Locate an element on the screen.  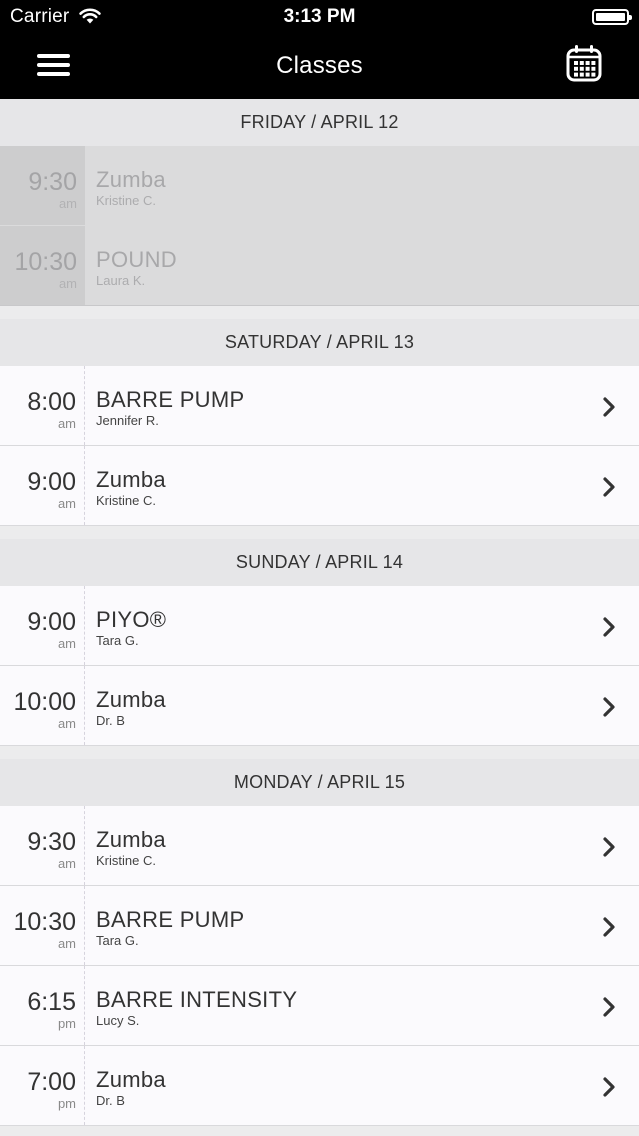
day-header: MONDAY / APRIL 15 is located at coordinates (319, 782).